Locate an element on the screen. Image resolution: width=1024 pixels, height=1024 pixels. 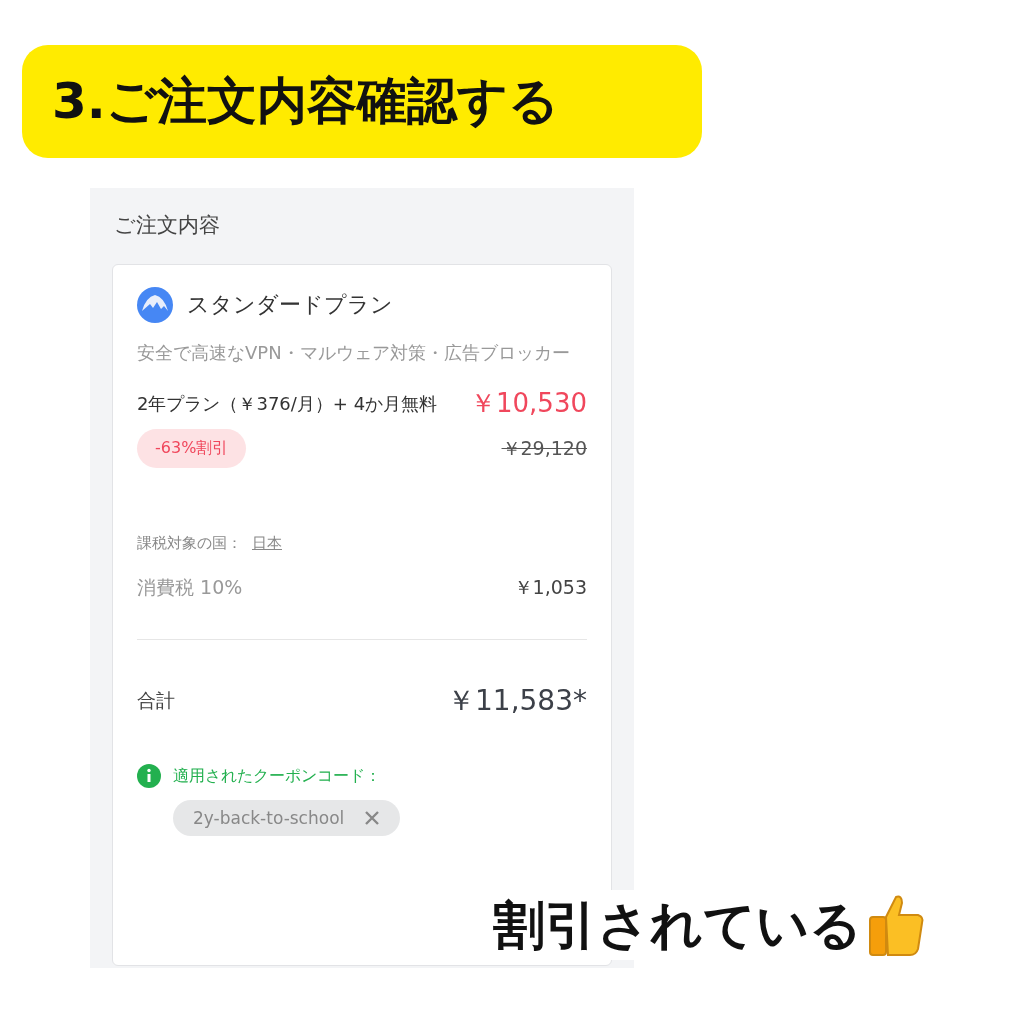
mountain-logo-icon is located at coordinates (155, 305).